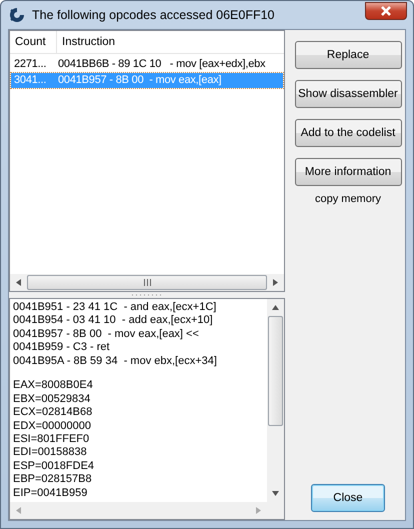 The height and width of the screenshot is (529, 414). What do you see at coordinates (275, 307) in the screenshot?
I see `up-arrow-icon` at bounding box center [275, 307].